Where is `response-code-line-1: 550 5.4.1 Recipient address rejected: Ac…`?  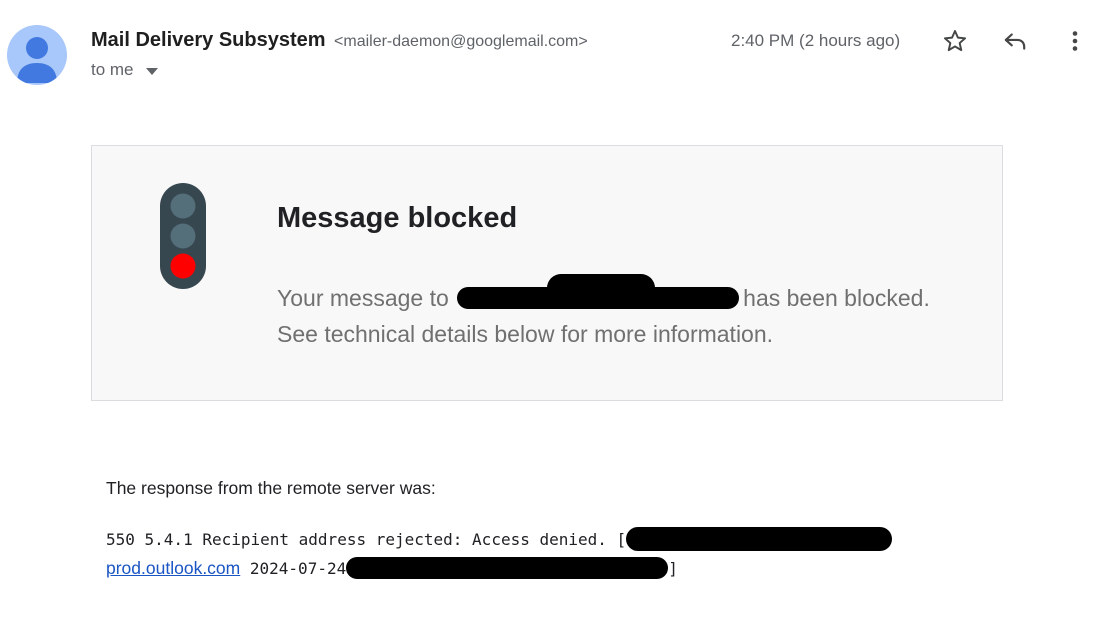 response-code-line-1: 550 5.4.1 Recipient address rejected: Ac… is located at coordinates (366, 539).